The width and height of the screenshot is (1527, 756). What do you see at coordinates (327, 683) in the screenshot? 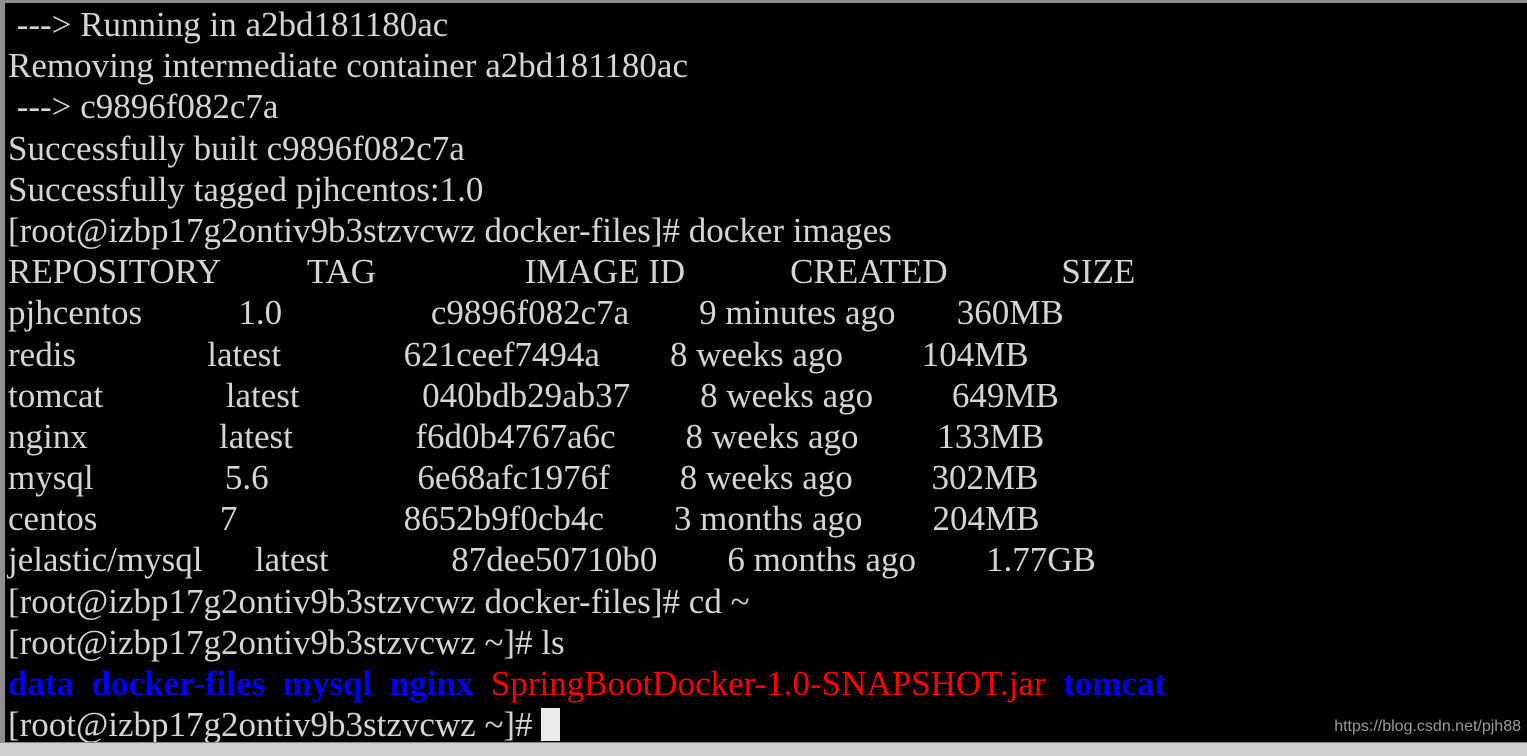
I see `ls-item-mysql: mysql` at bounding box center [327, 683].